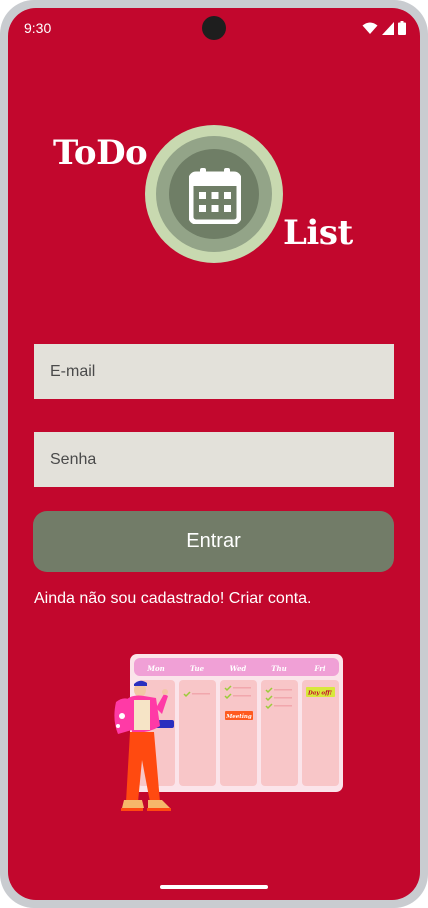 The width and height of the screenshot is (428, 908). Describe the element at coordinates (173, 599) in the screenshot. I see `create-account-link: Ainda não sou cadastrado! Criar conta.` at that location.